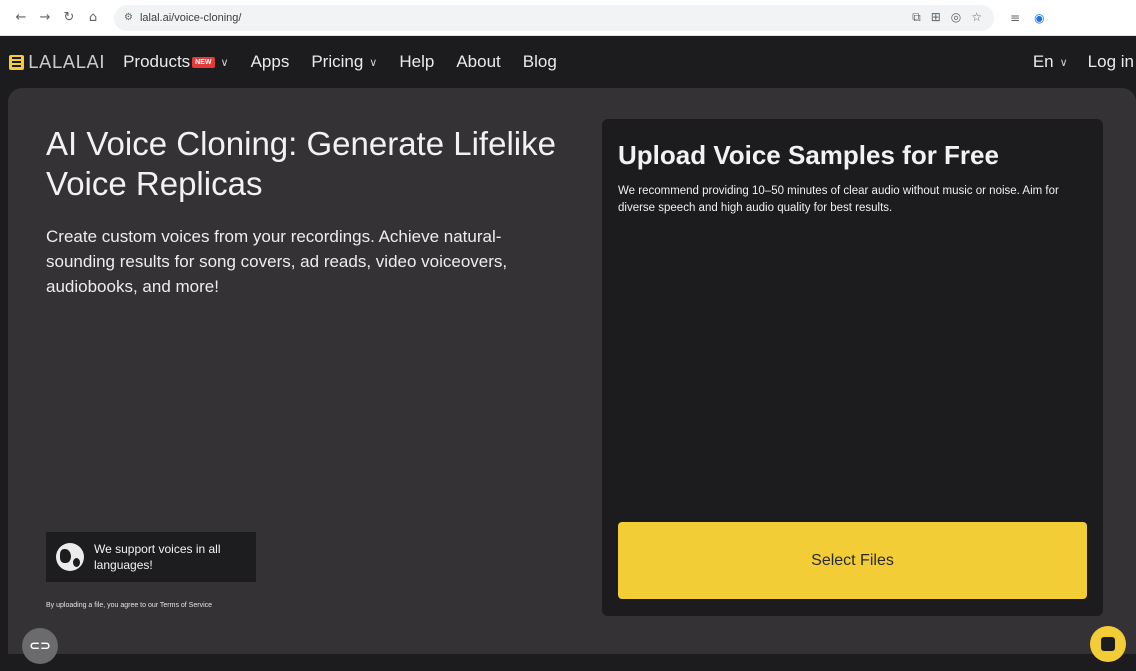  Describe the element at coordinates (1043, 61) in the screenshot. I see `language-label: En` at that location.